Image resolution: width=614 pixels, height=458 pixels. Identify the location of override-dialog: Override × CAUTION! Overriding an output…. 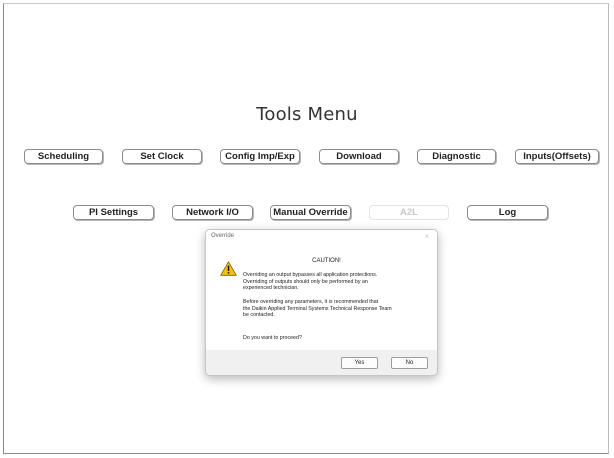
(321, 302).